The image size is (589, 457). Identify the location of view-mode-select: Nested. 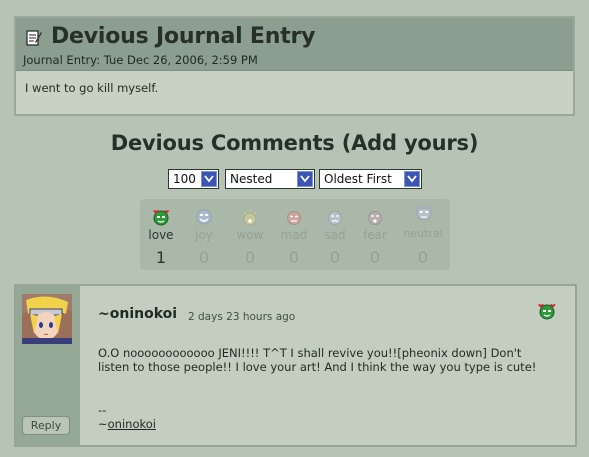
(270, 179).